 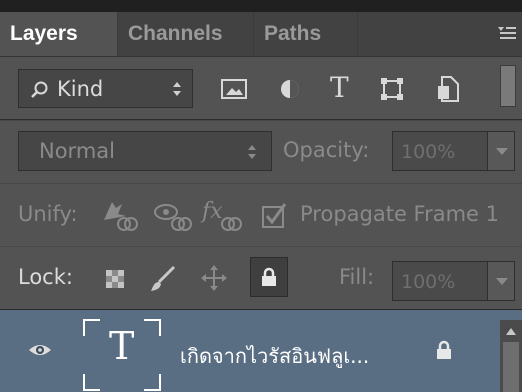 I want to click on tab-paths: Paths, so click(x=306, y=34).